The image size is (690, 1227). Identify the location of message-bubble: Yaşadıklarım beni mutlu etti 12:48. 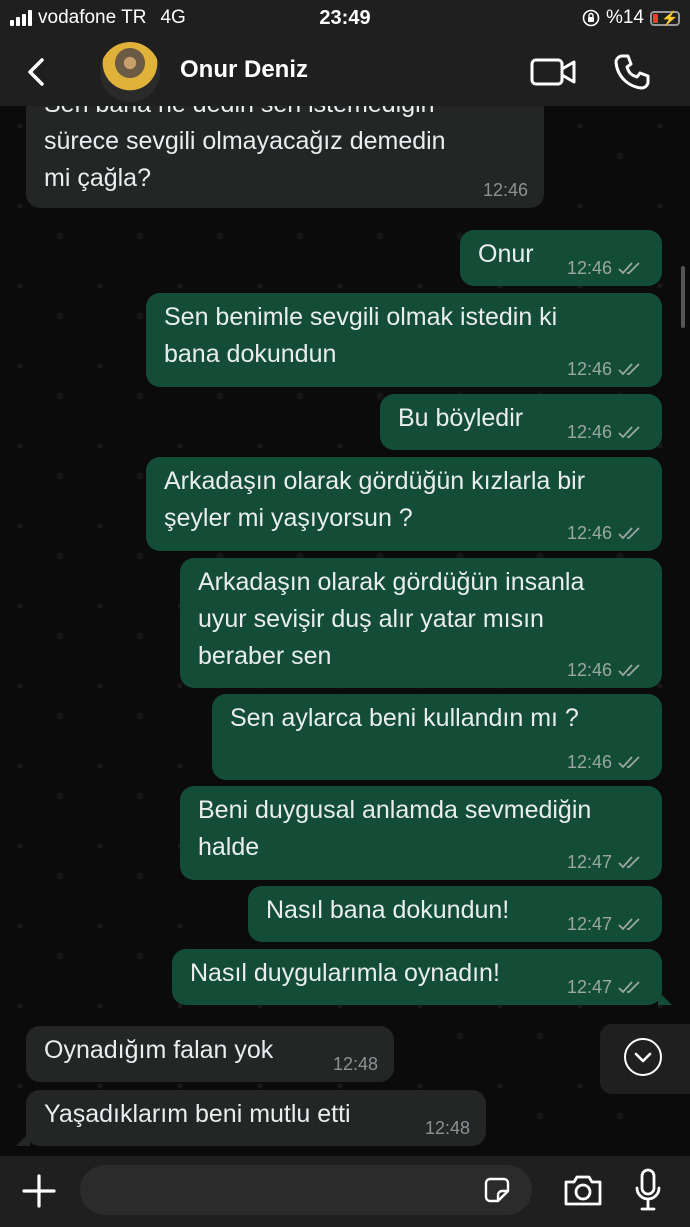
(251, 1118).